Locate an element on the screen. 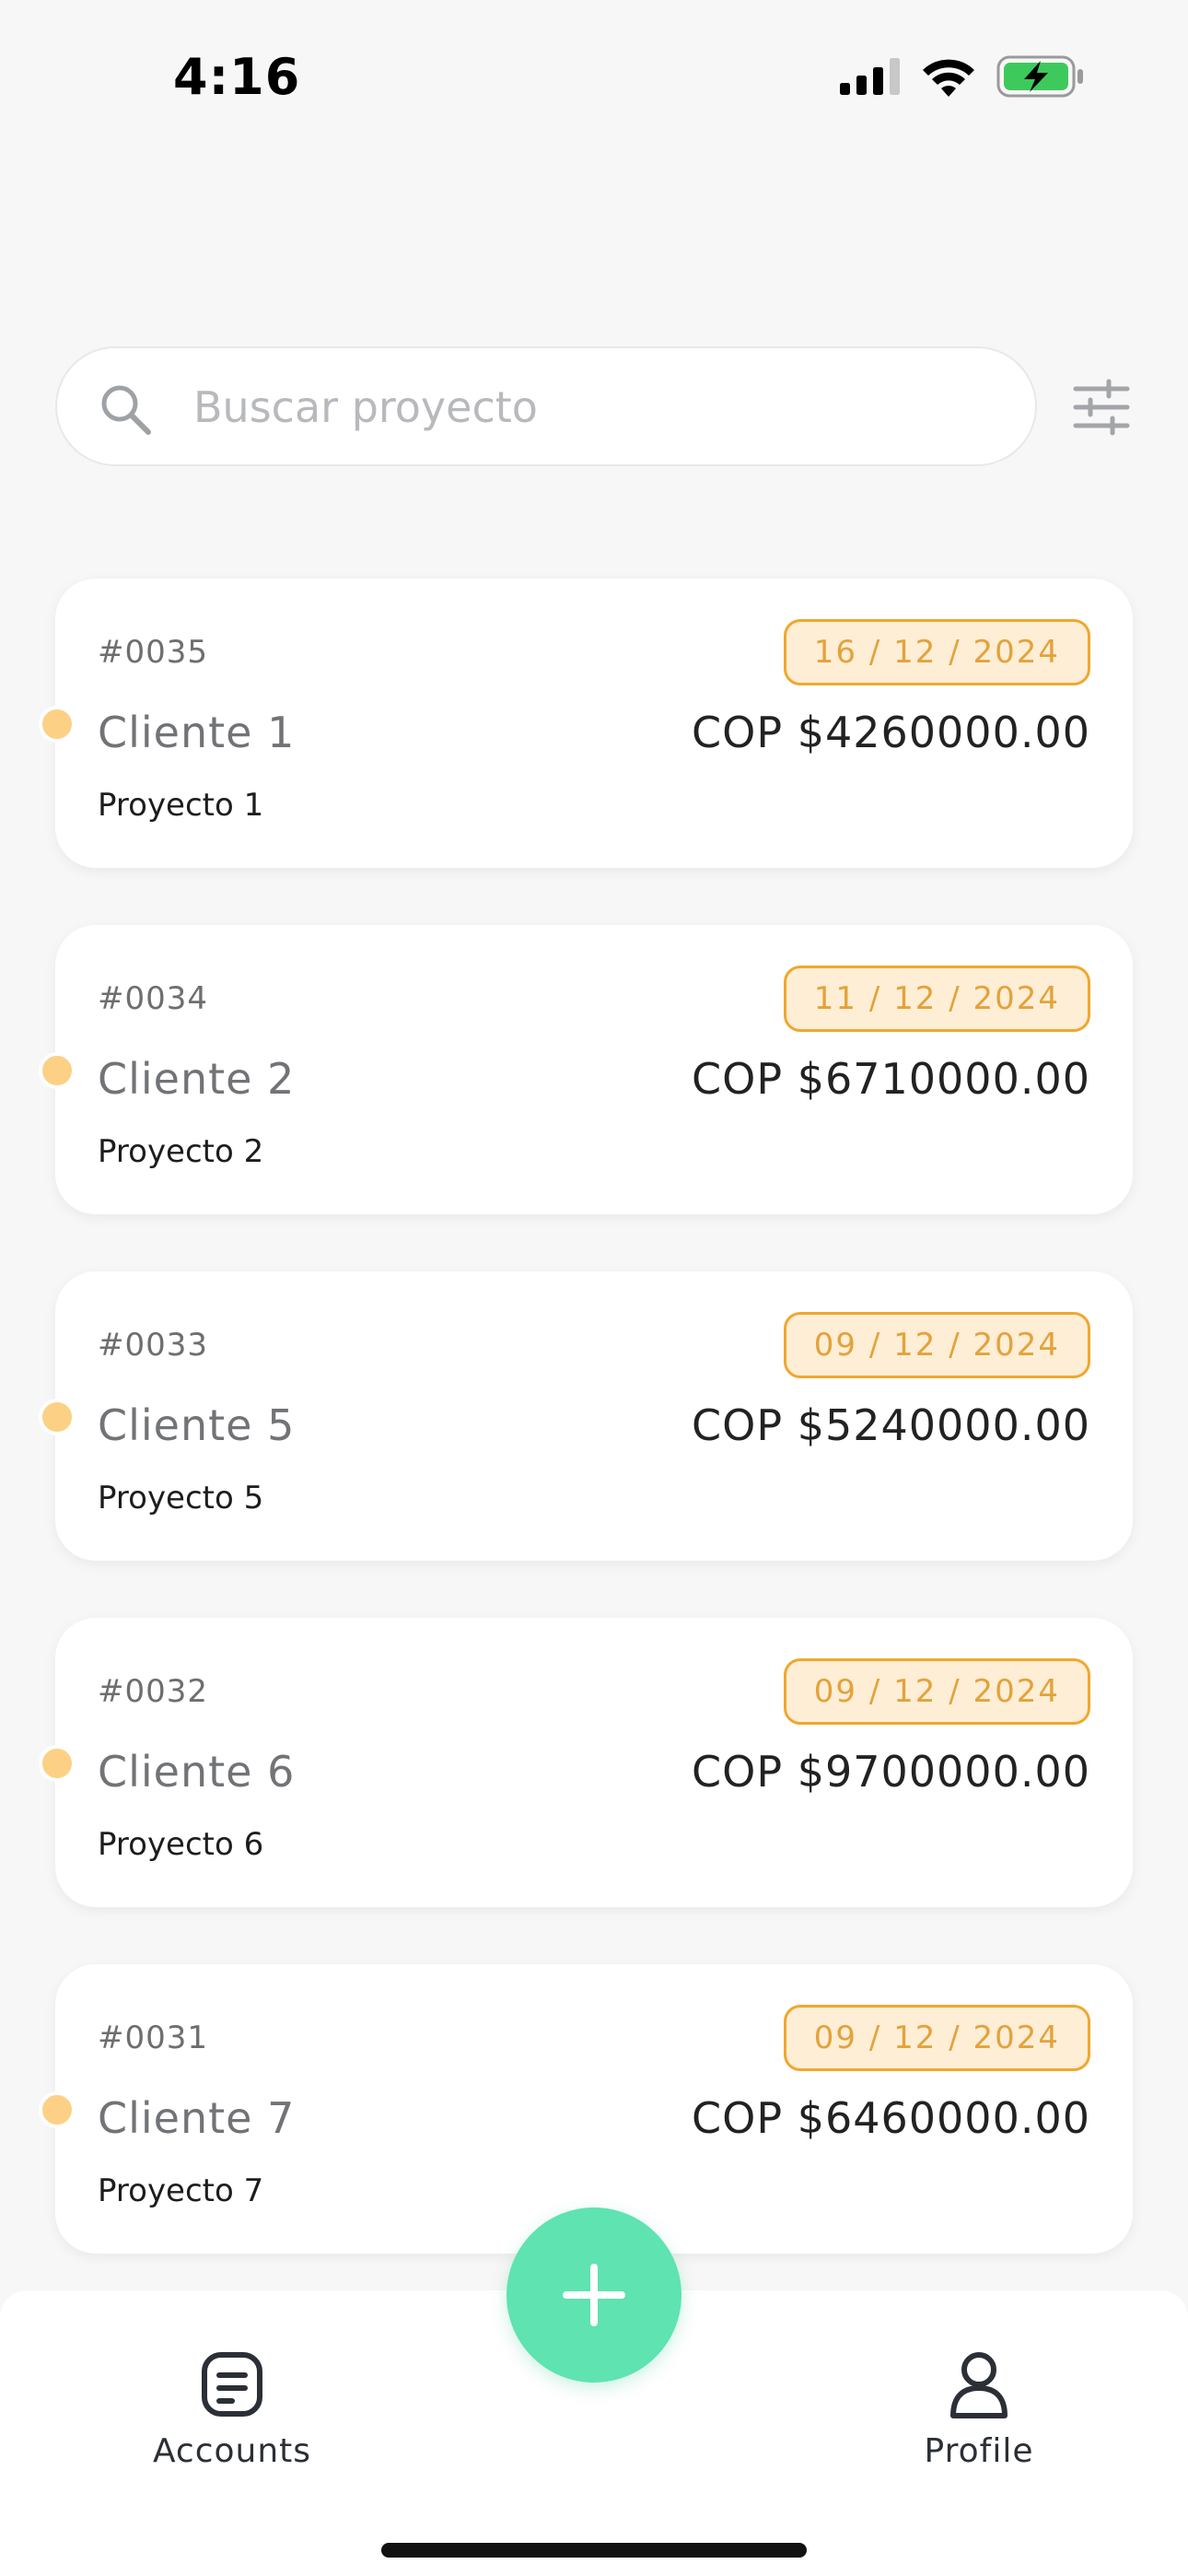  client-name: Cliente 7 is located at coordinates (197, 2118).